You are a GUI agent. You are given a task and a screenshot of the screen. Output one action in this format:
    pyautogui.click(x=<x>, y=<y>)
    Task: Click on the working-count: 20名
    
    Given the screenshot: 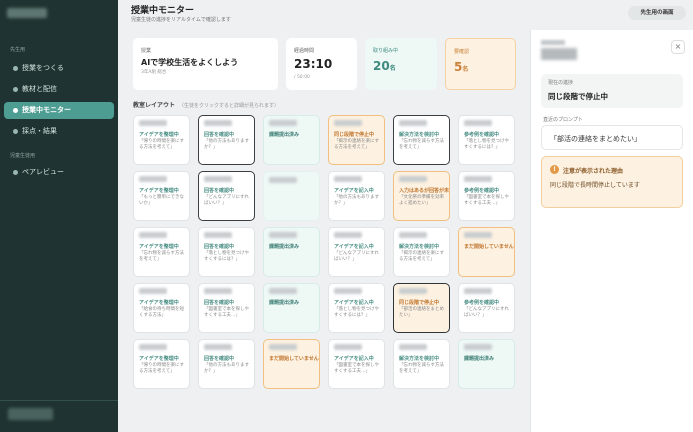 What is the action you would take?
    pyautogui.click(x=384, y=66)
    